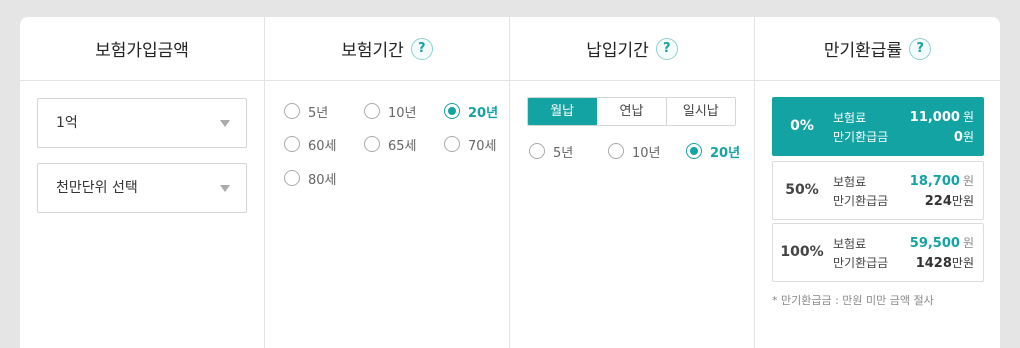 The height and width of the screenshot is (348, 1020). What do you see at coordinates (938, 201) in the screenshot?
I see `refund-amount: 224` at bounding box center [938, 201].